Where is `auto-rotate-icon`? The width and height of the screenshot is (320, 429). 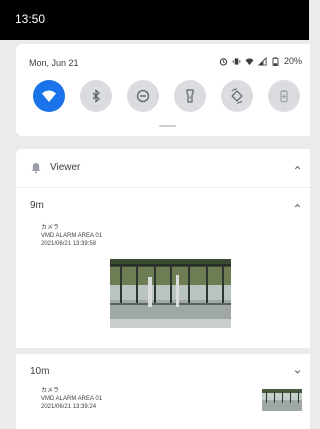
auto-rotate-icon is located at coordinates (237, 96).